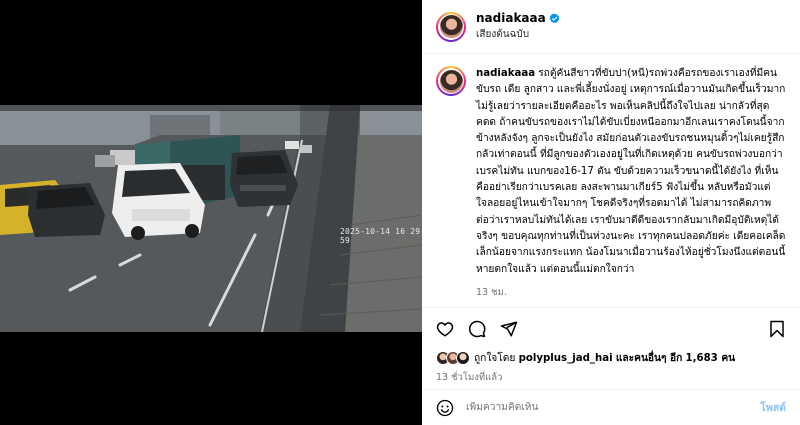  What do you see at coordinates (505, 73) in the screenshot?
I see `caption-username: nadiakaaa` at bounding box center [505, 73].